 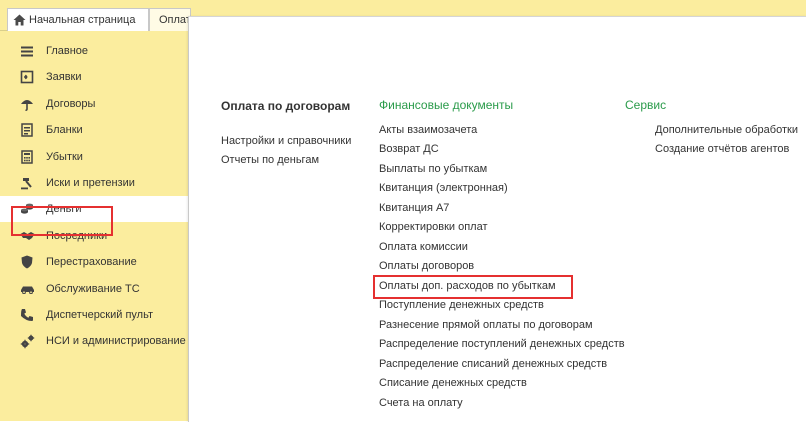 I want to click on tab-home: Начальная страница, so click(x=78, y=19).